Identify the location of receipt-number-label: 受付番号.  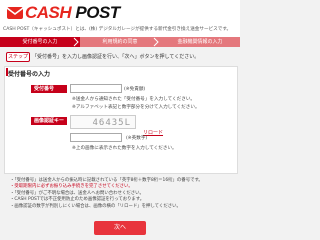
(49, 89).